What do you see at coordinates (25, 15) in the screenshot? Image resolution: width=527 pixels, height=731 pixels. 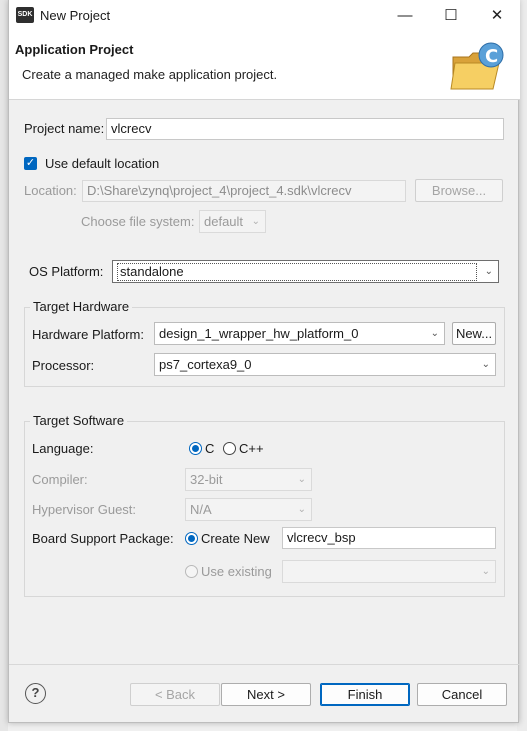 I see `sdk-app-icon: SDK` at bounding box center [25, 15].